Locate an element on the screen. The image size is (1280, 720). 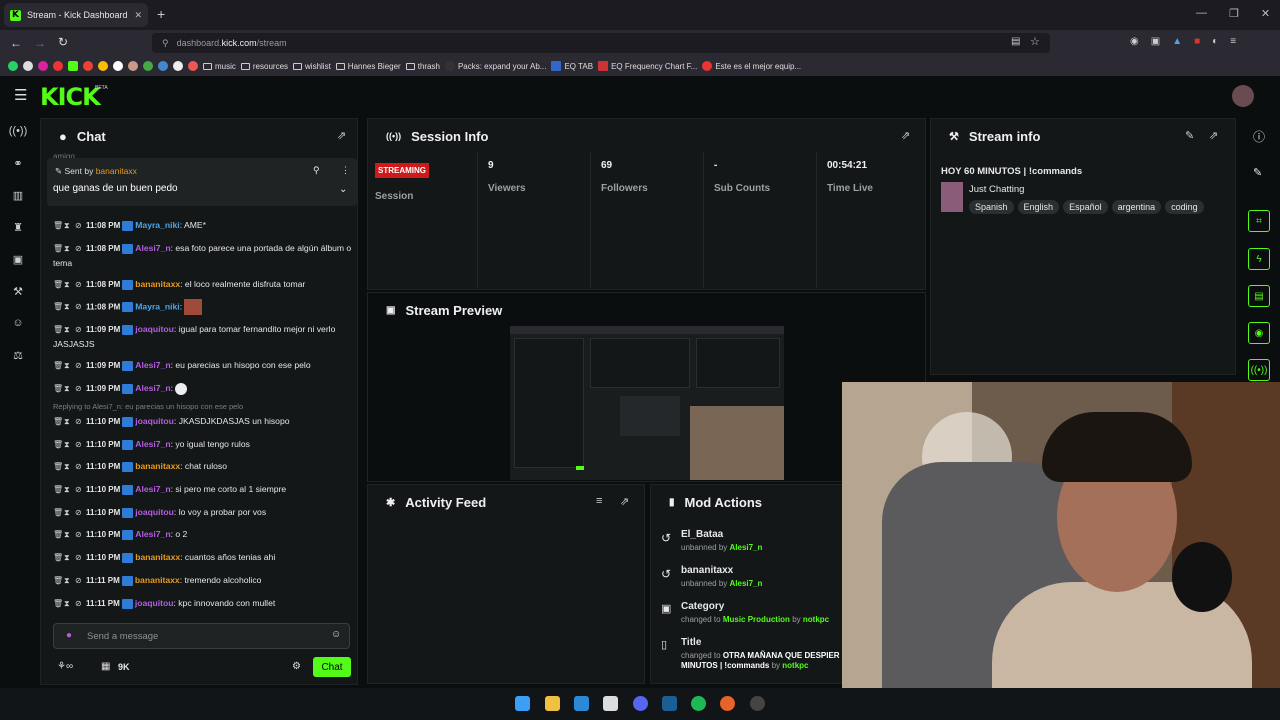
steam-icon is located at coordinates (669, 703).